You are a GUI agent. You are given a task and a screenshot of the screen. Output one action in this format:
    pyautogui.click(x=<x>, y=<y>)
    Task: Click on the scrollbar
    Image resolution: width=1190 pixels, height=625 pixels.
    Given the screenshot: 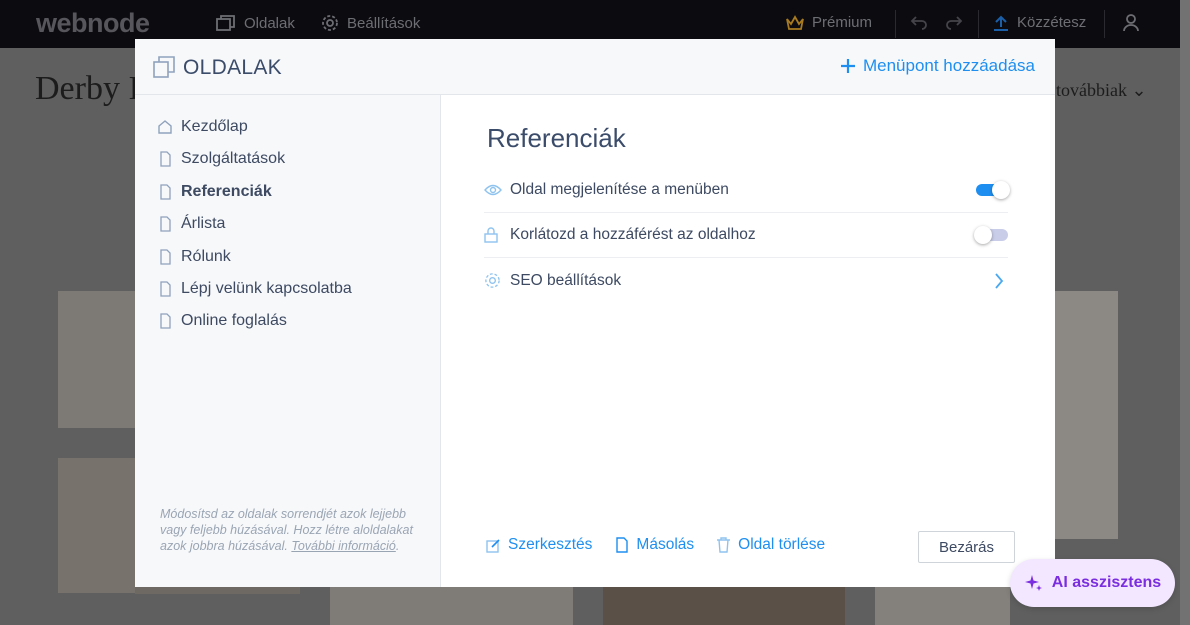 What is the action you would take?
    pyautogui.click(x=1185, y=312)
    